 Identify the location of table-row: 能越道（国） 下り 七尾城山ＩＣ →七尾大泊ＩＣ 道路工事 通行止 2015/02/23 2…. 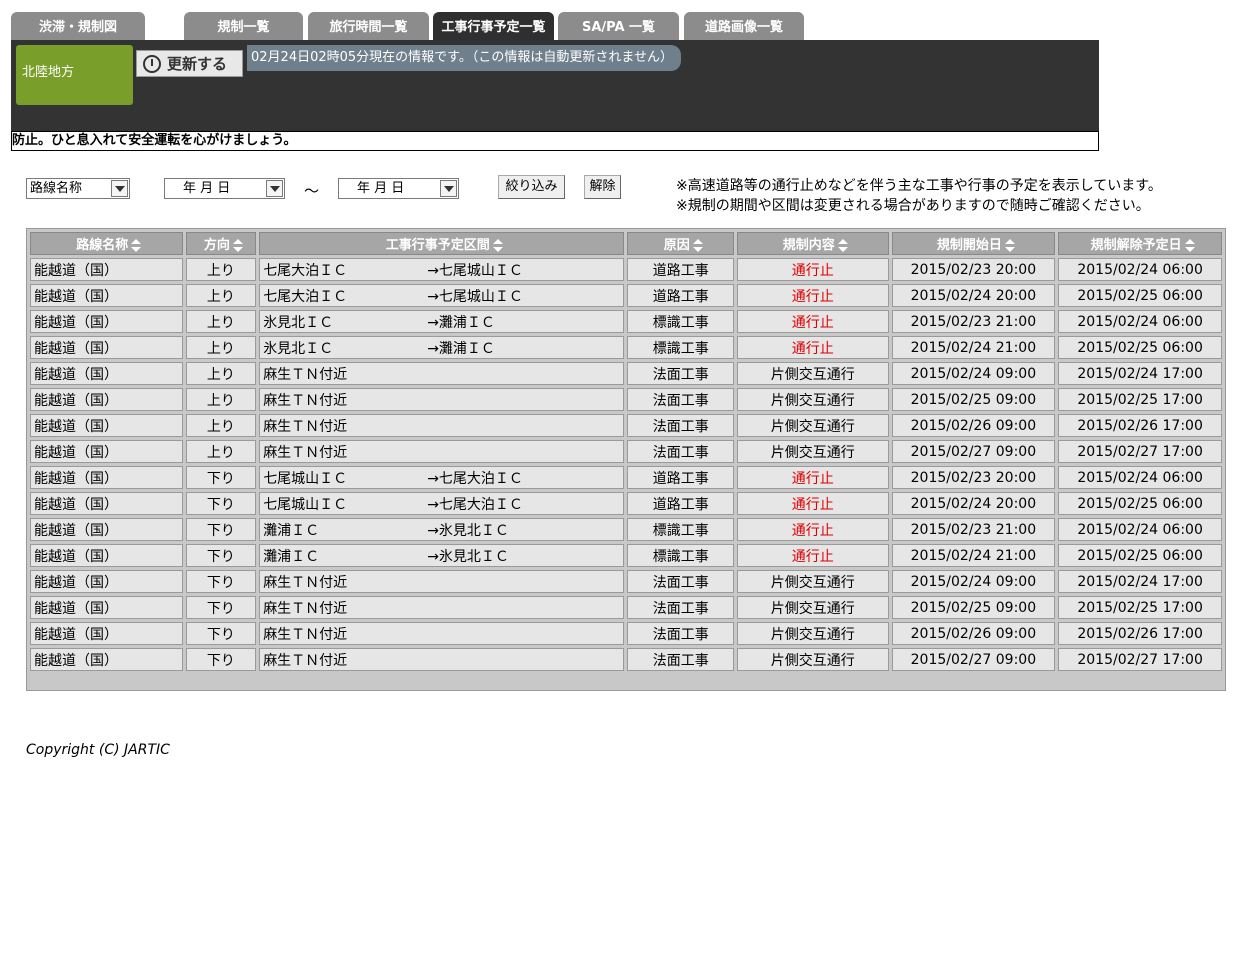
(626, 477).